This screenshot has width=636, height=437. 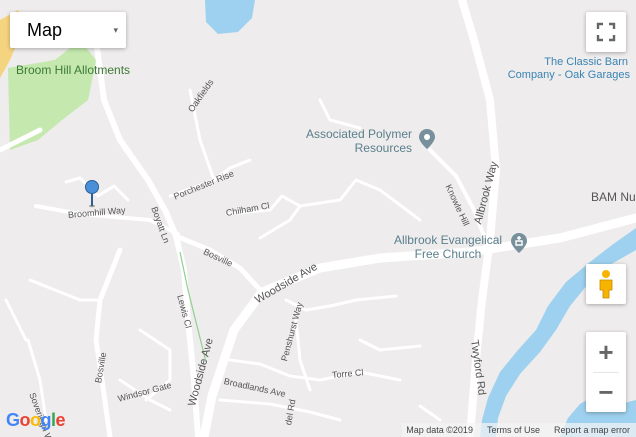 What do you see at coordinates (606, 352) in the screenshot?
I see `zoom-in-button: +` at bounding box center [606, 352].